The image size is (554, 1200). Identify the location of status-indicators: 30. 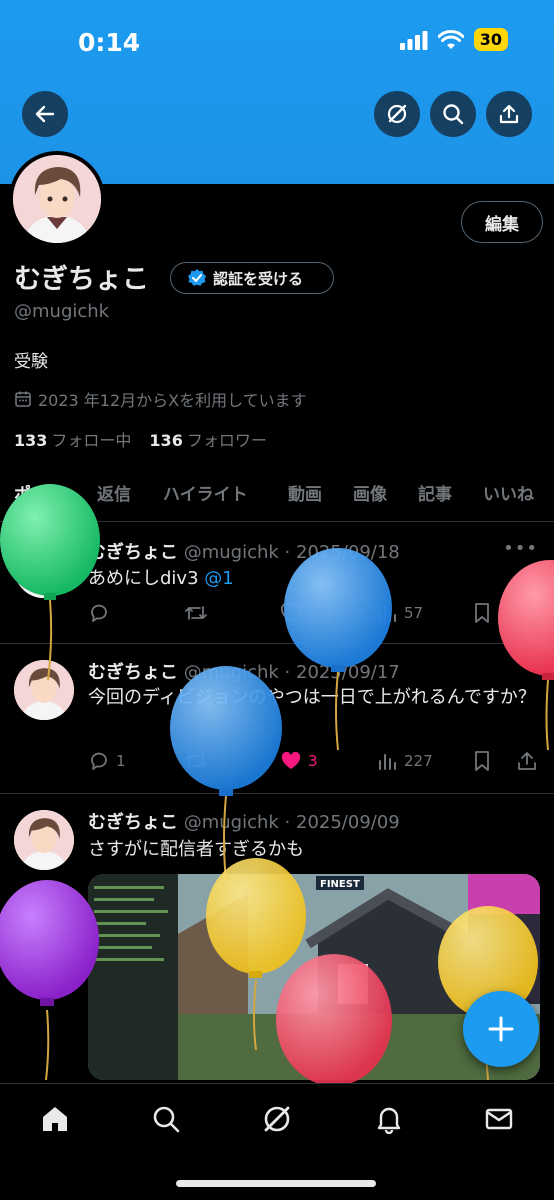
(453, 39).